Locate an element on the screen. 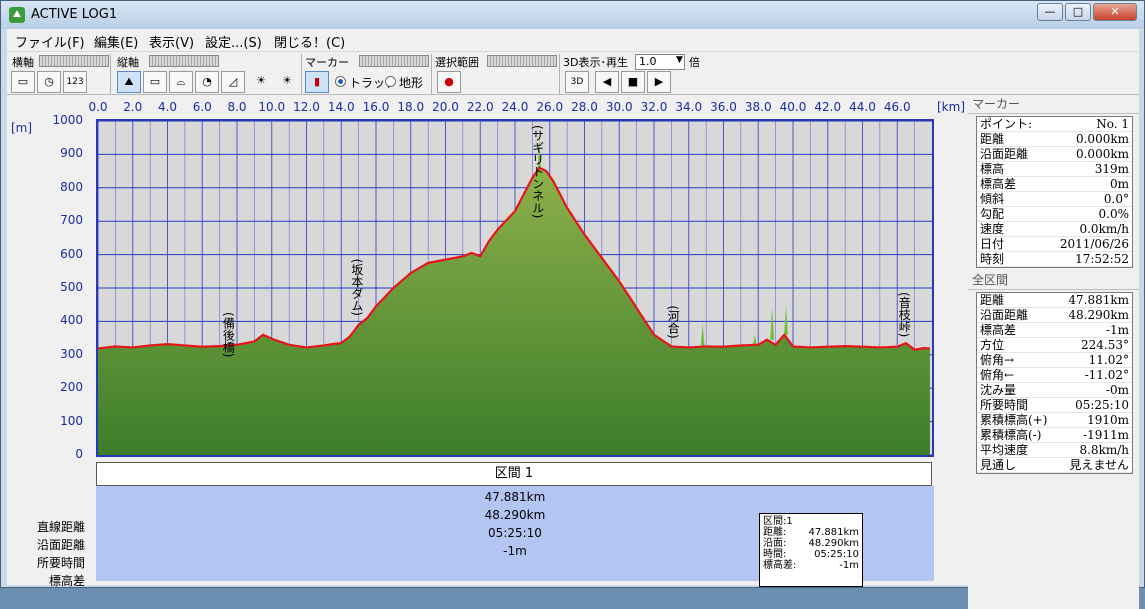  view-3d-icon: 3D is located at coordinates (577, 82).